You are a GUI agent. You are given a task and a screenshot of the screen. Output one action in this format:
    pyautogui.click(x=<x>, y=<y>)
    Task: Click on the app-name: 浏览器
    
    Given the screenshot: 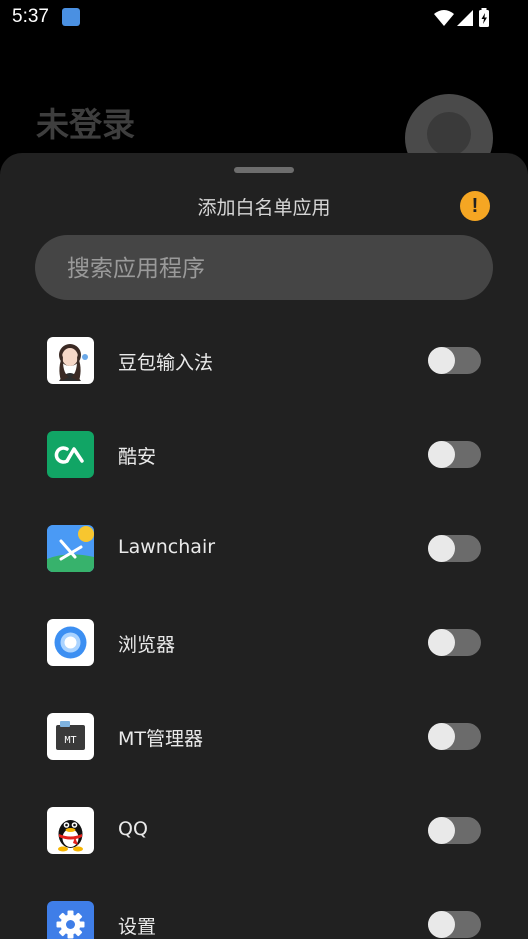 What is the action you would take?
    pyautogui.click(x=147, y=645)
    